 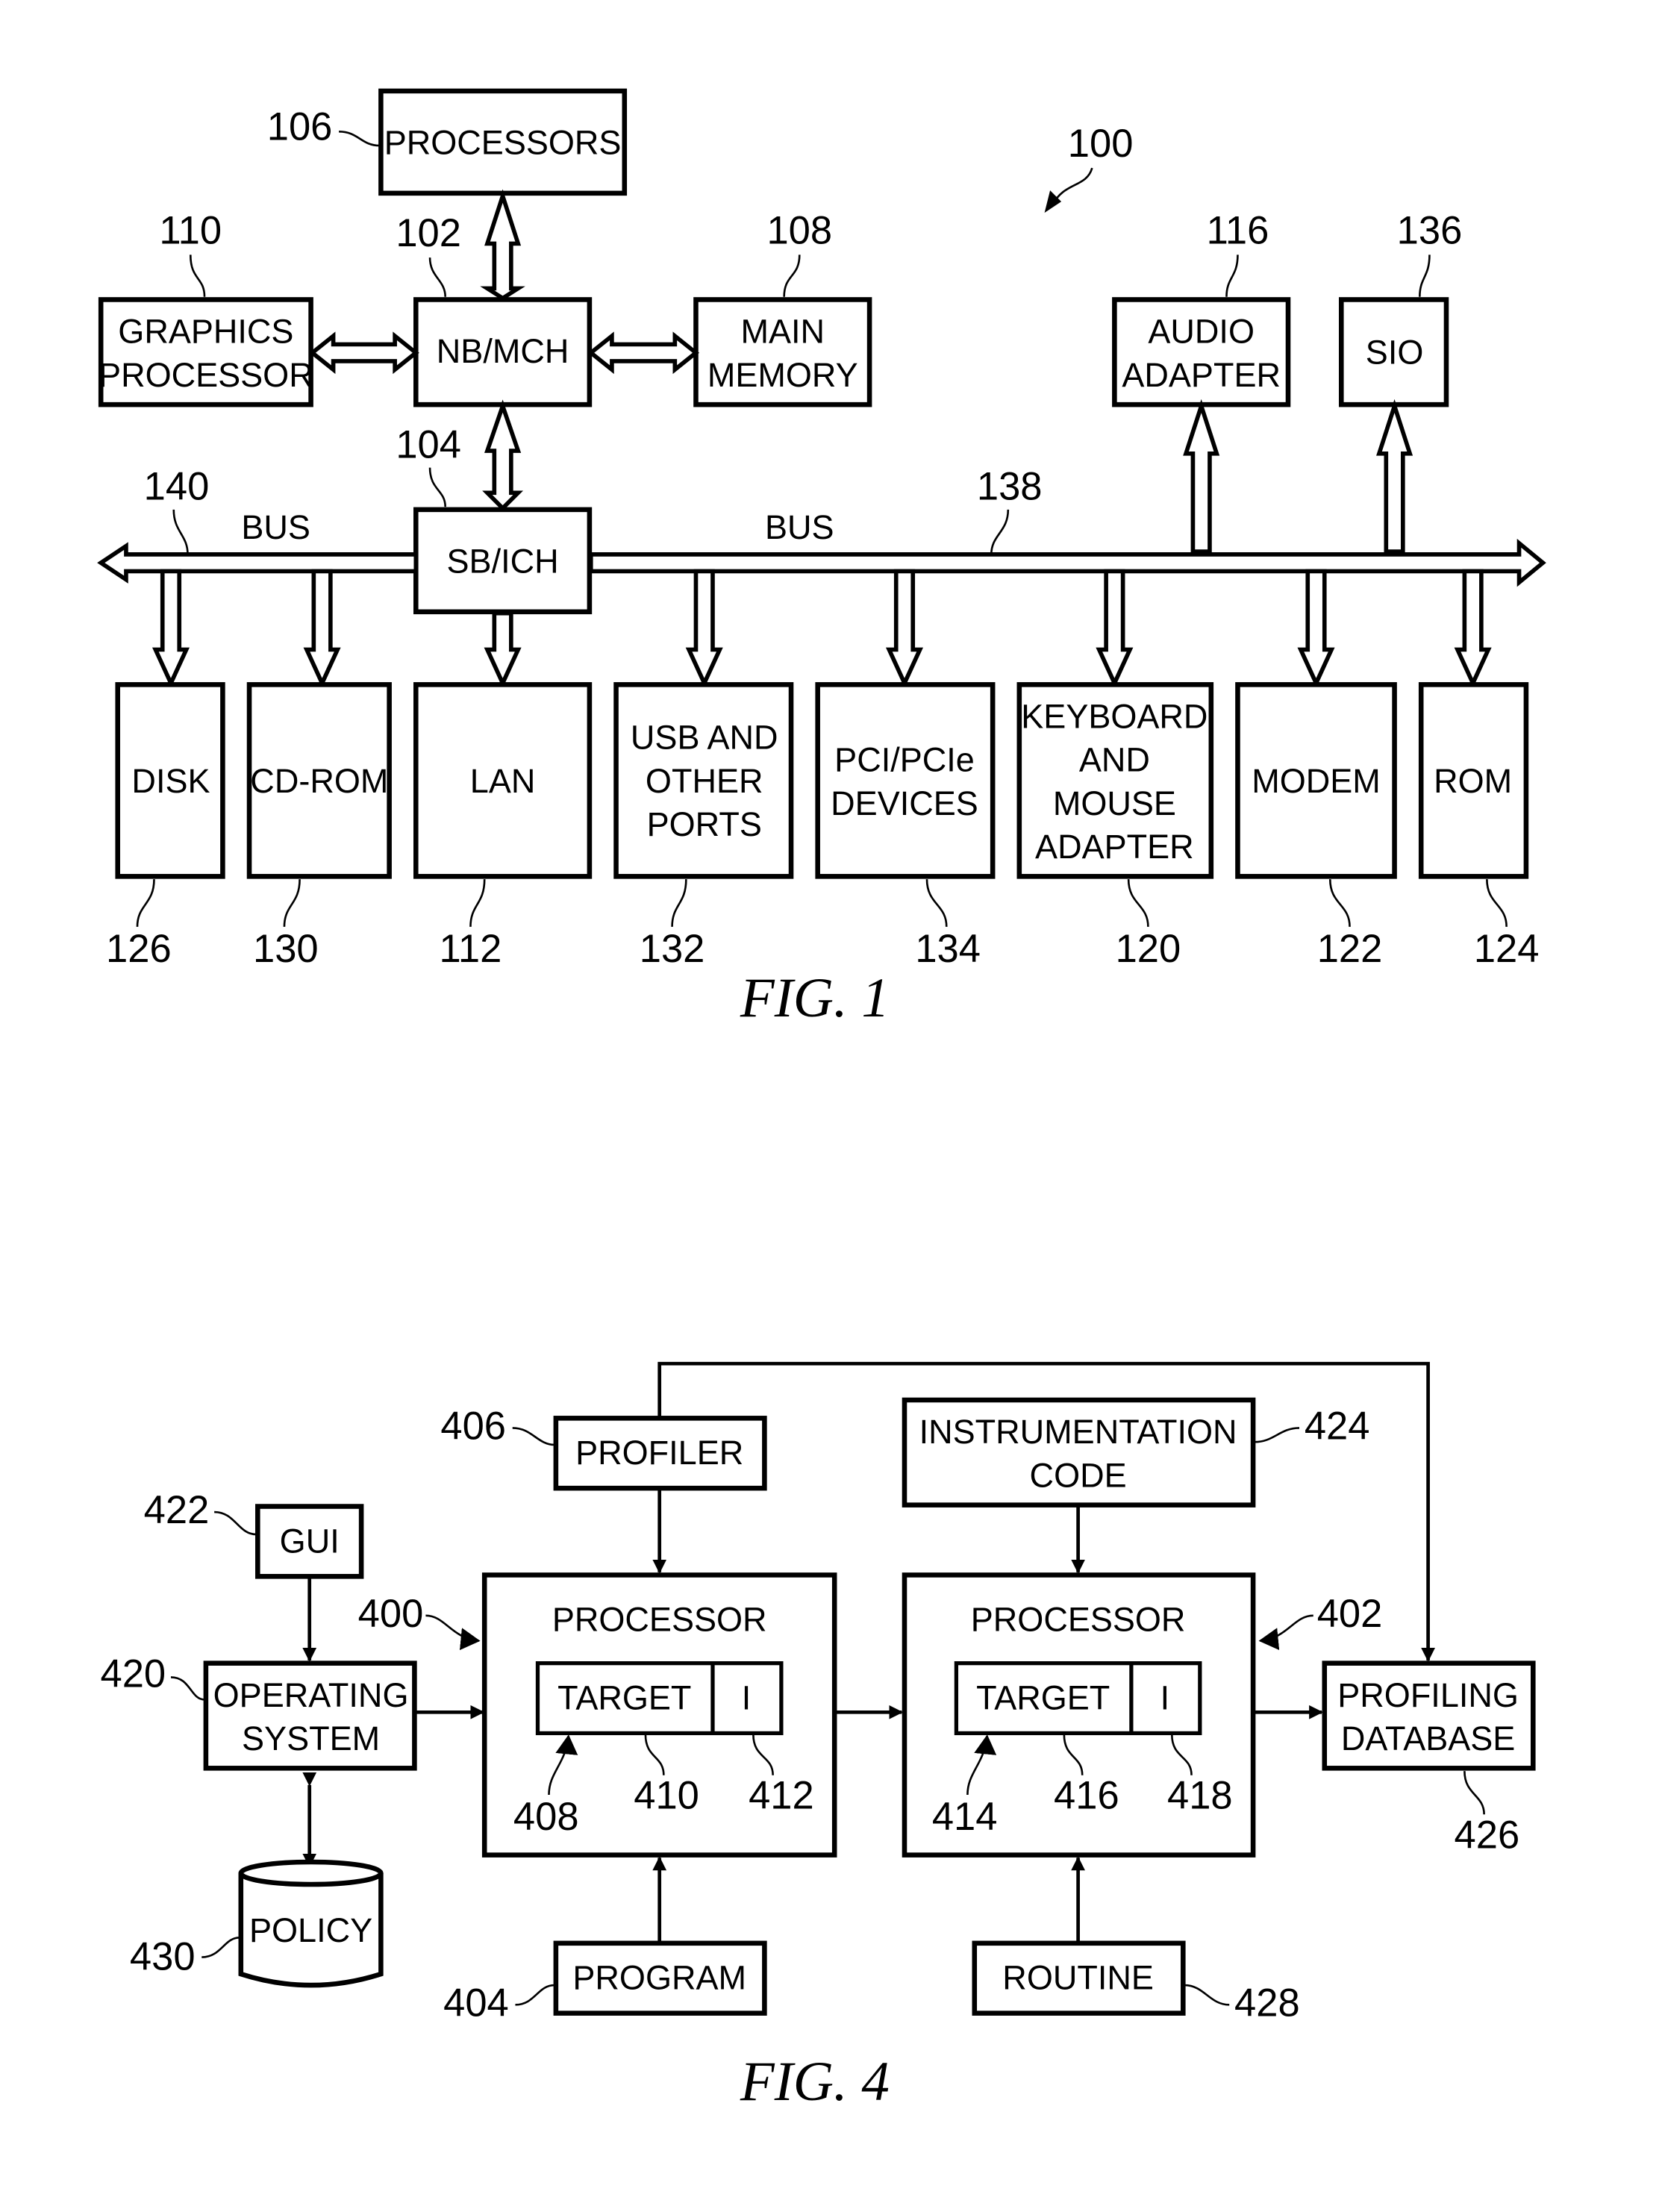 I want to click on processors-block: PROCESSORS, so click(x=503, y=142).